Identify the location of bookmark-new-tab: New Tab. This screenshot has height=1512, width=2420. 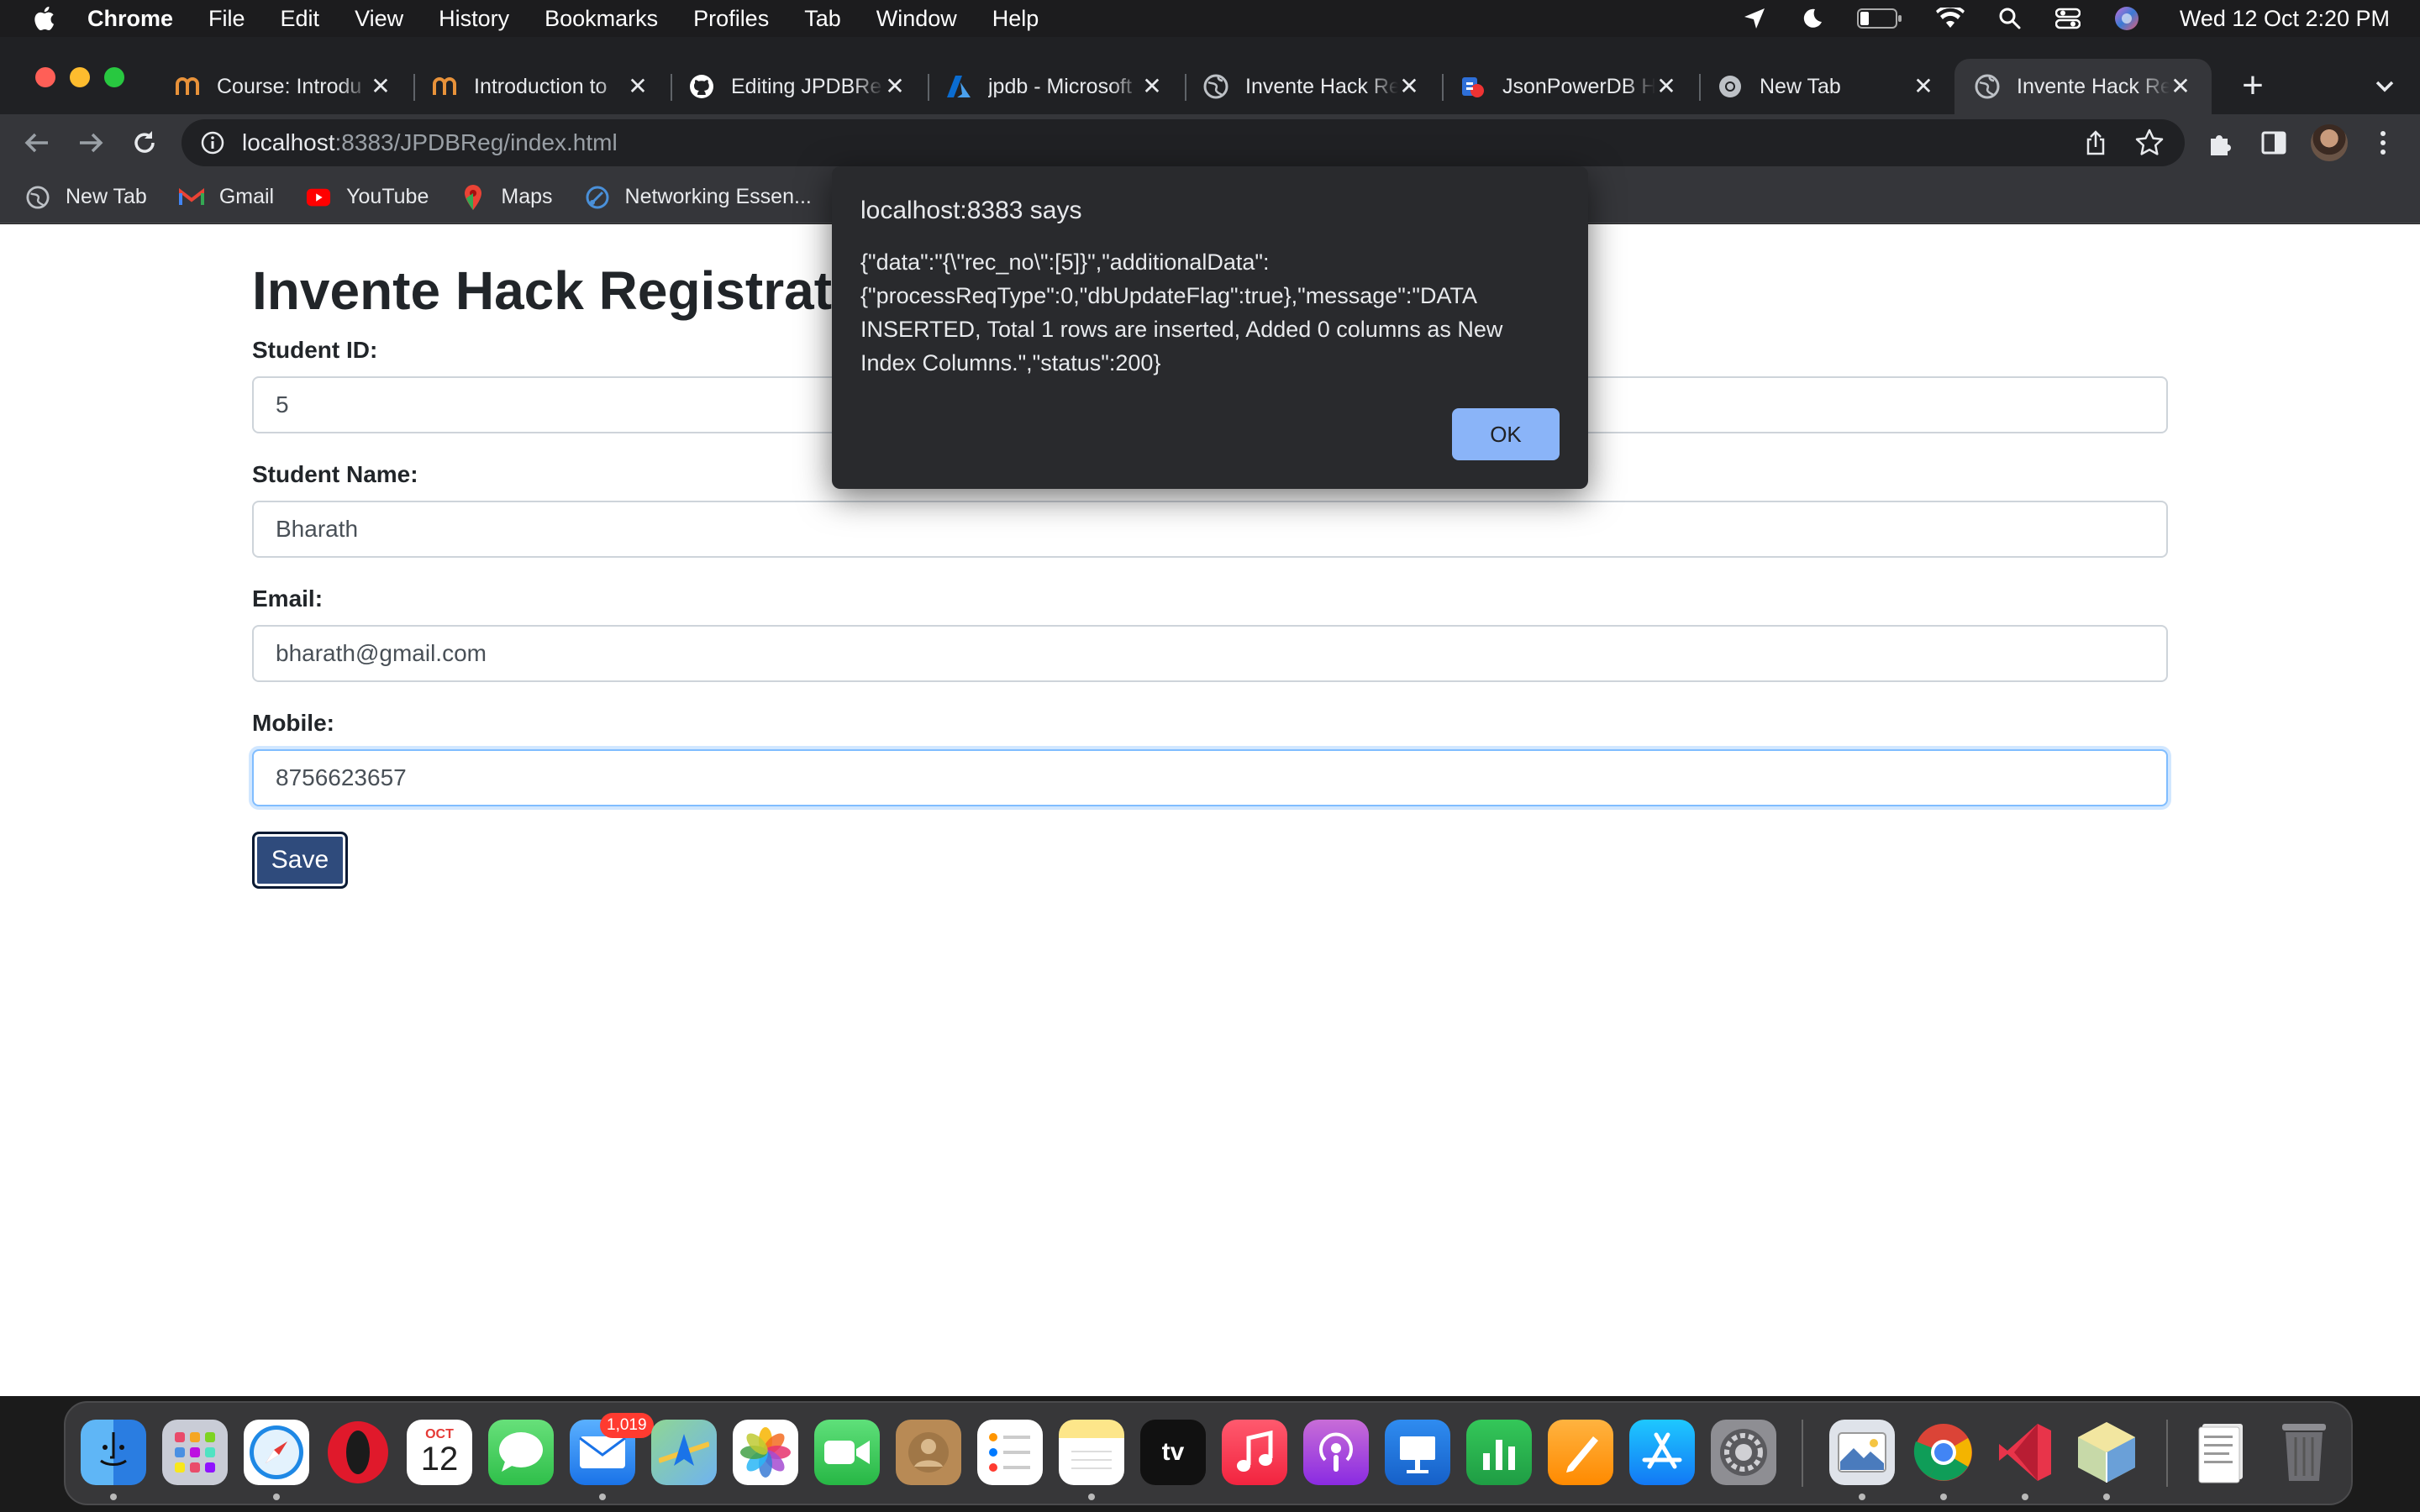
(86, 197).